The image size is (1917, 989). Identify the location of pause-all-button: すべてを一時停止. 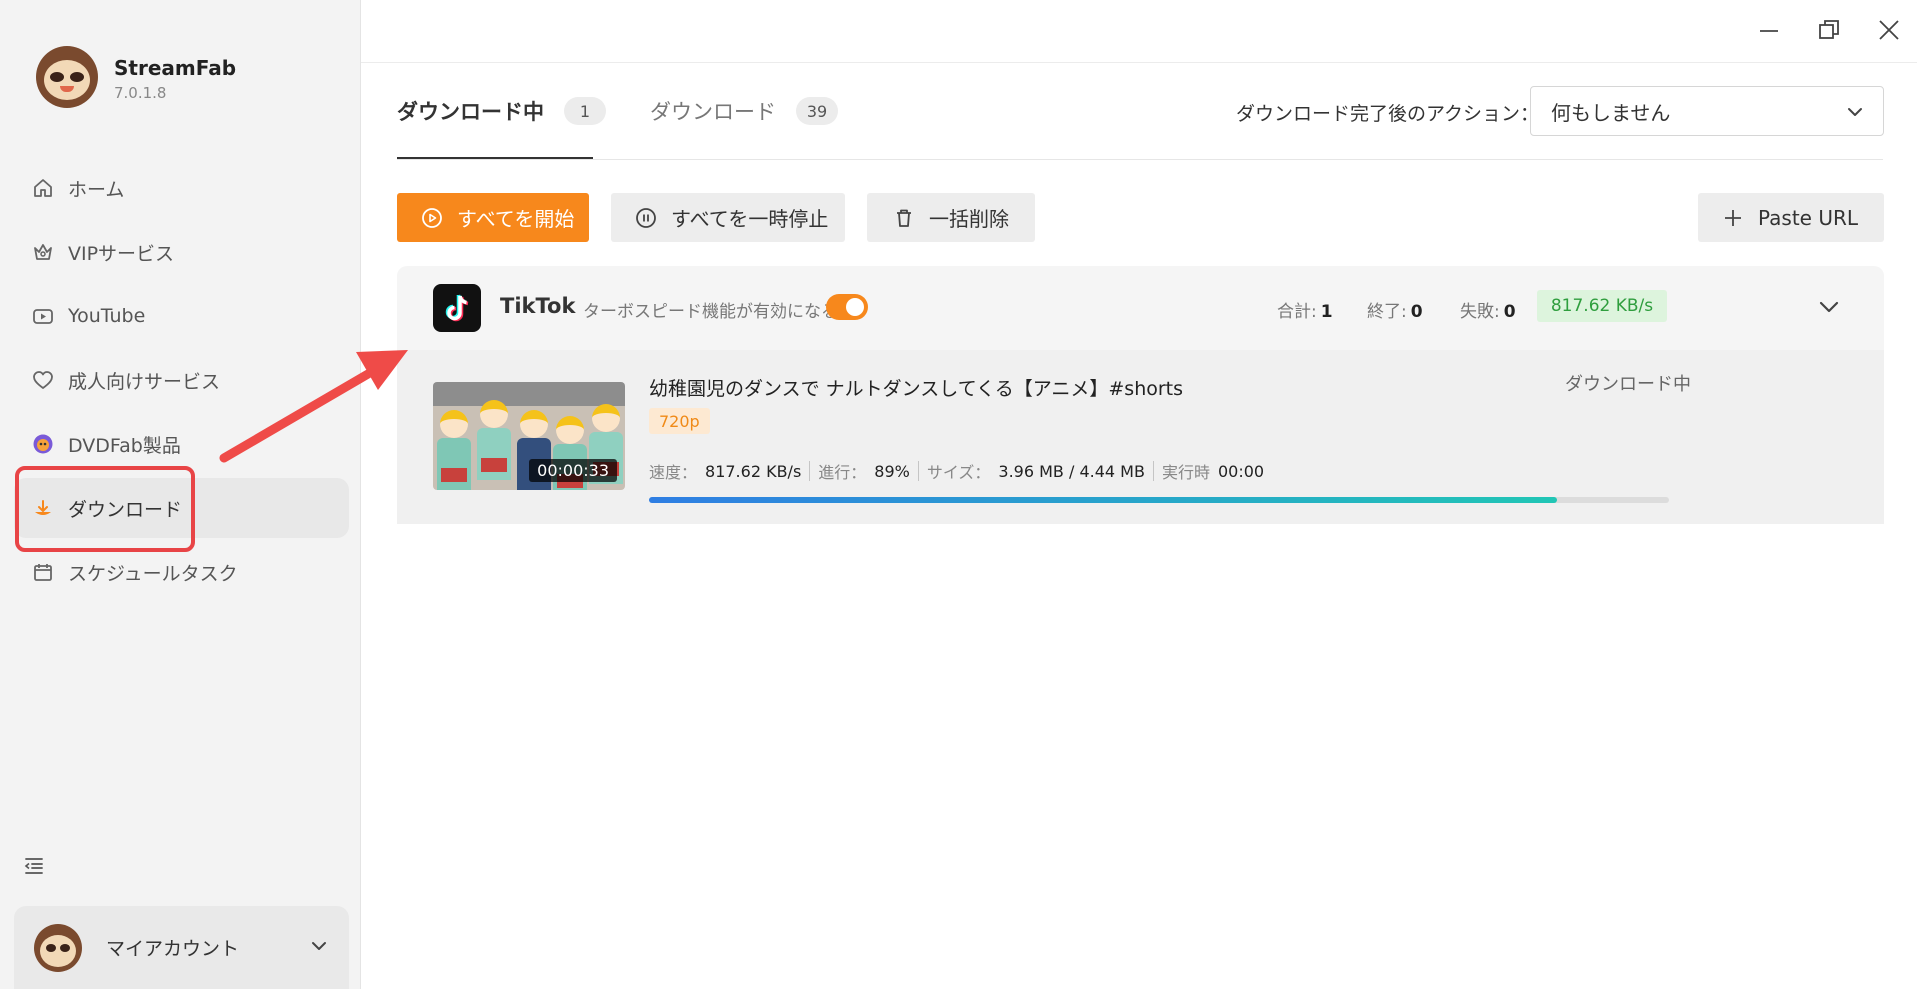
(728, 217).